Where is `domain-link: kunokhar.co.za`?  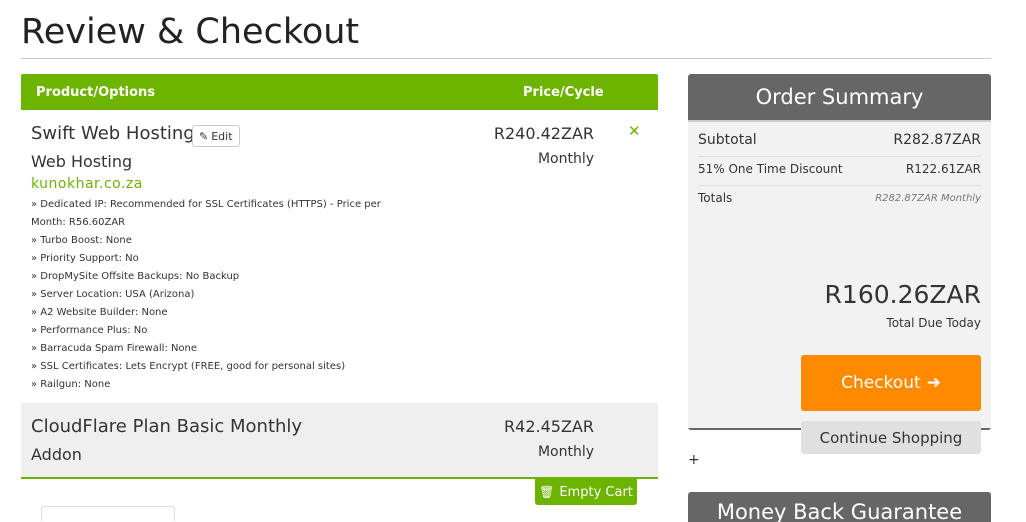
domain-link: kunokhar.co.za is located at coordinates (87, 184).